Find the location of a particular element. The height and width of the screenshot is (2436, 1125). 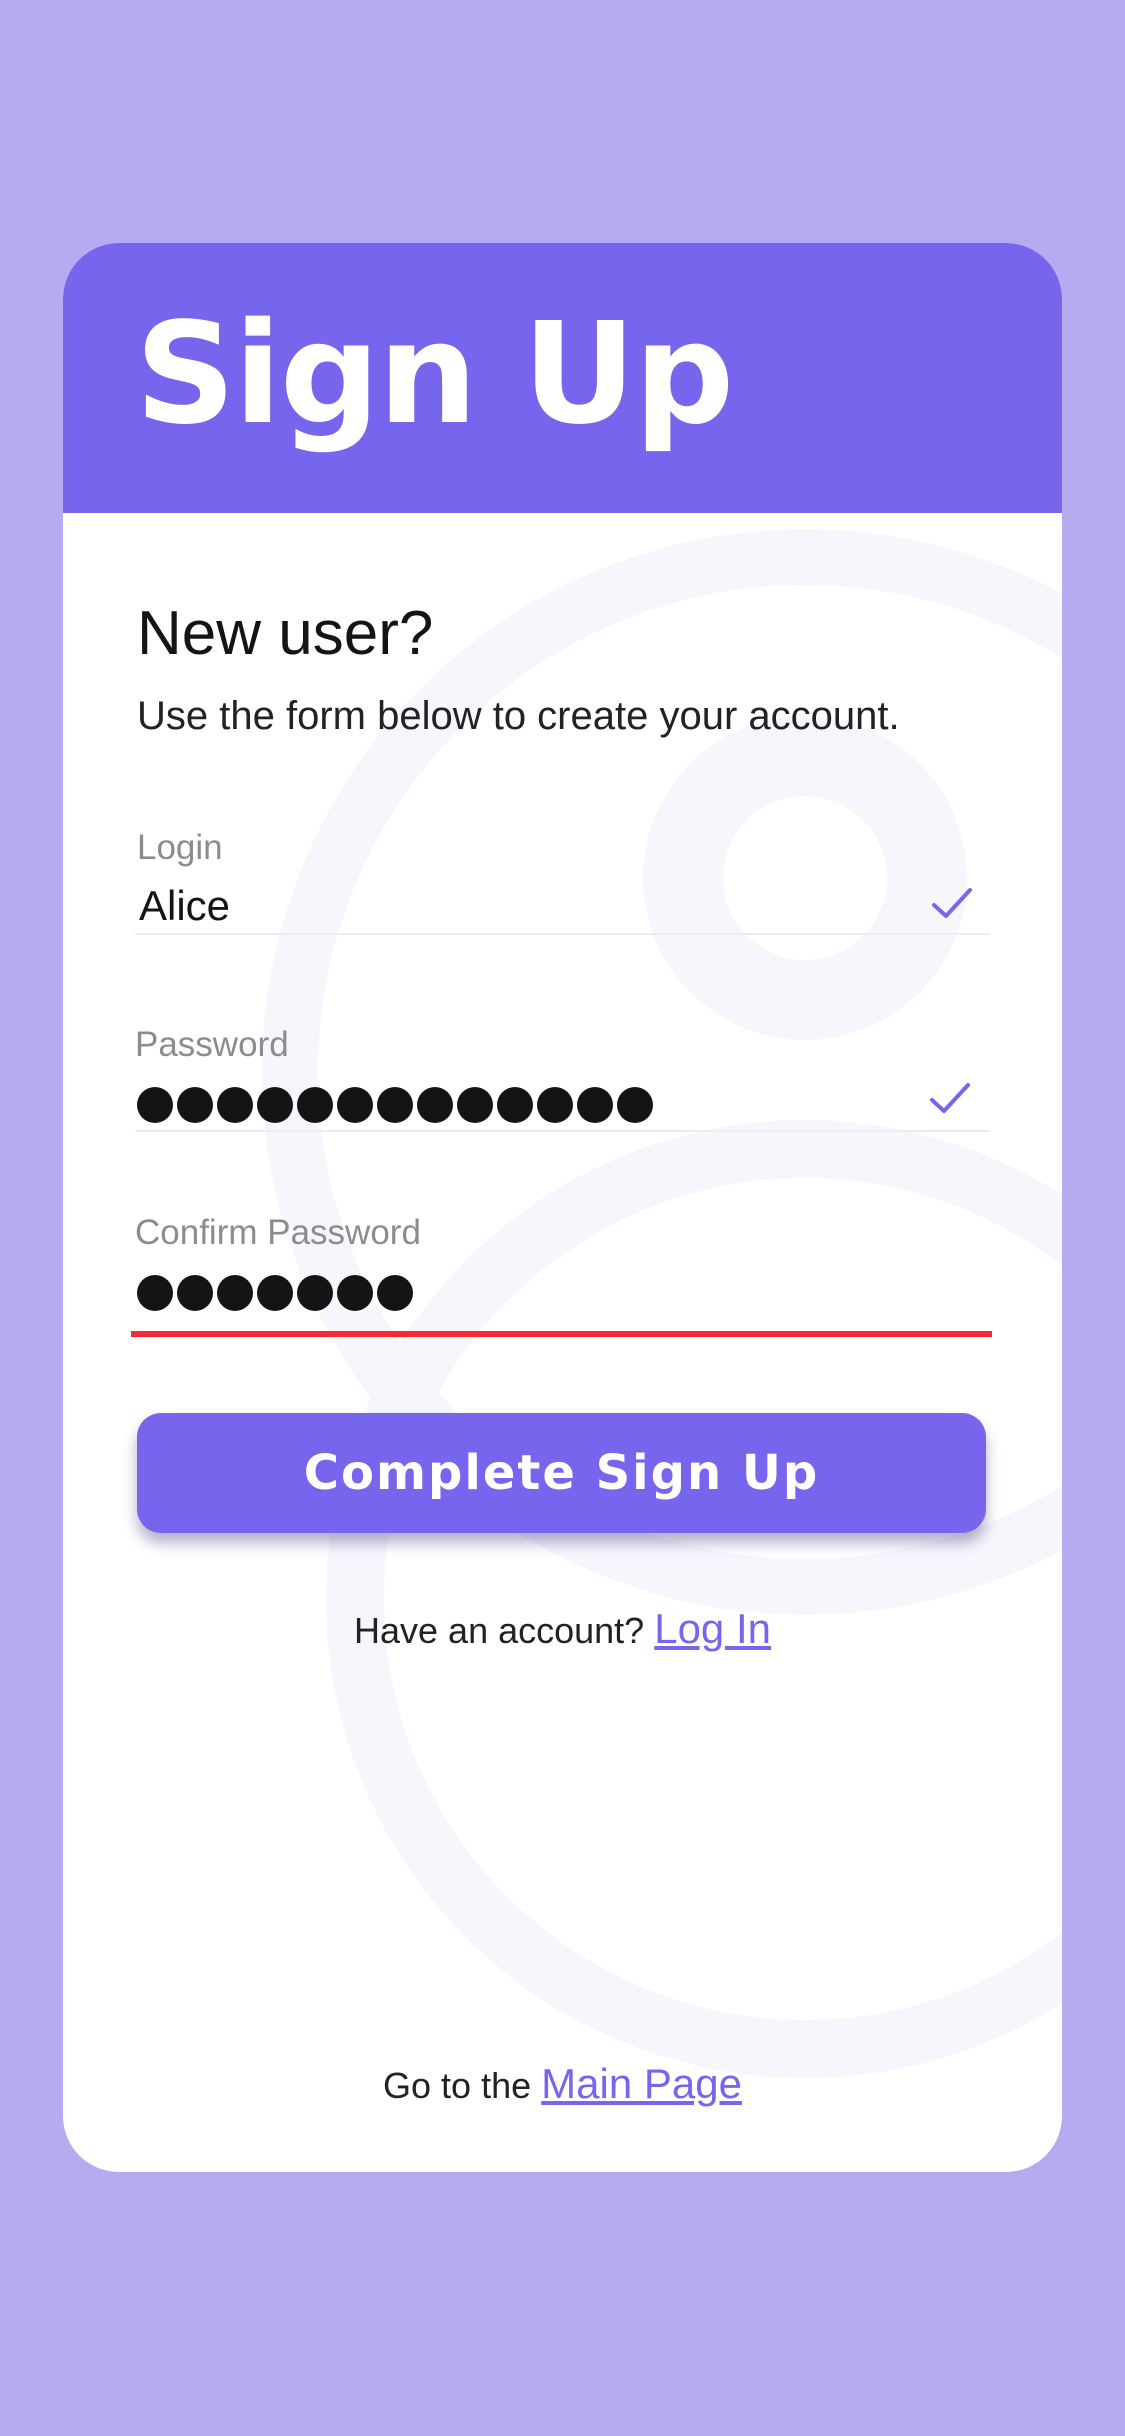

login-input: Alice is located at coordinates (184, 906).